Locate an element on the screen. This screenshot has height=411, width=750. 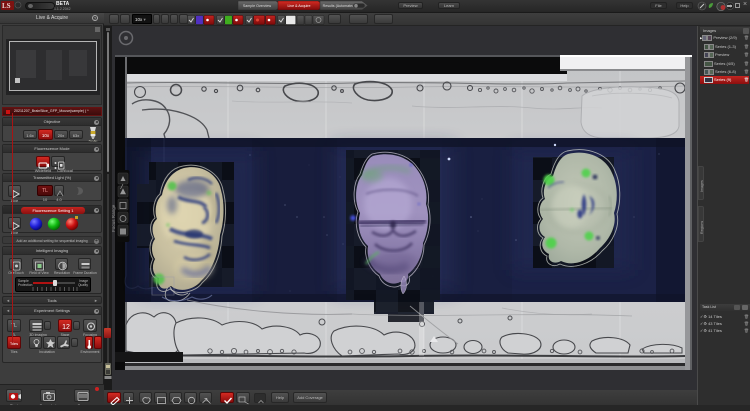
svg-text: 12 is located at coordinates (66, 327).